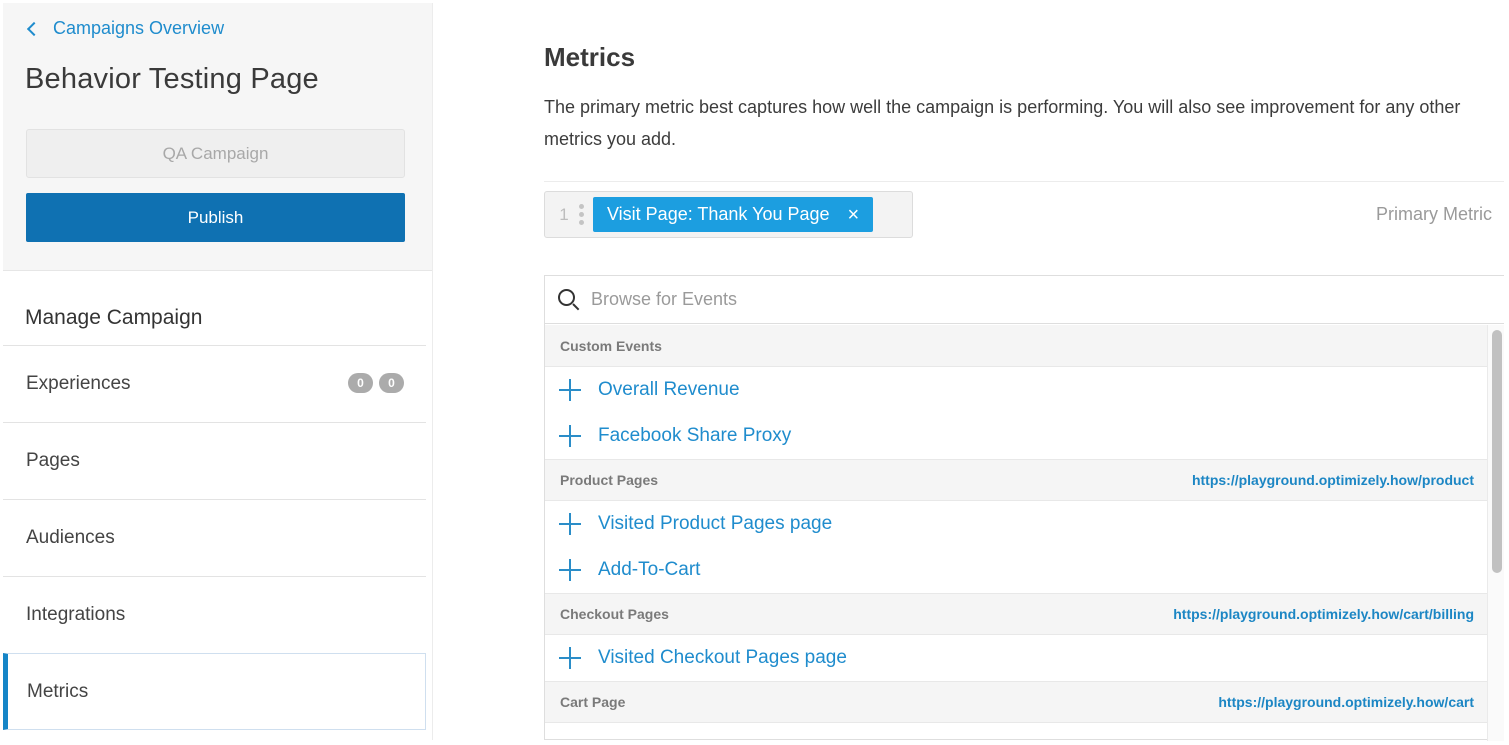 This screenshot has width=1509, height=745. What do you see at coordinates (715, 523) in the screenshot?
I see `event-label: Visited Product Pages page` at bounding box center [715, 523].